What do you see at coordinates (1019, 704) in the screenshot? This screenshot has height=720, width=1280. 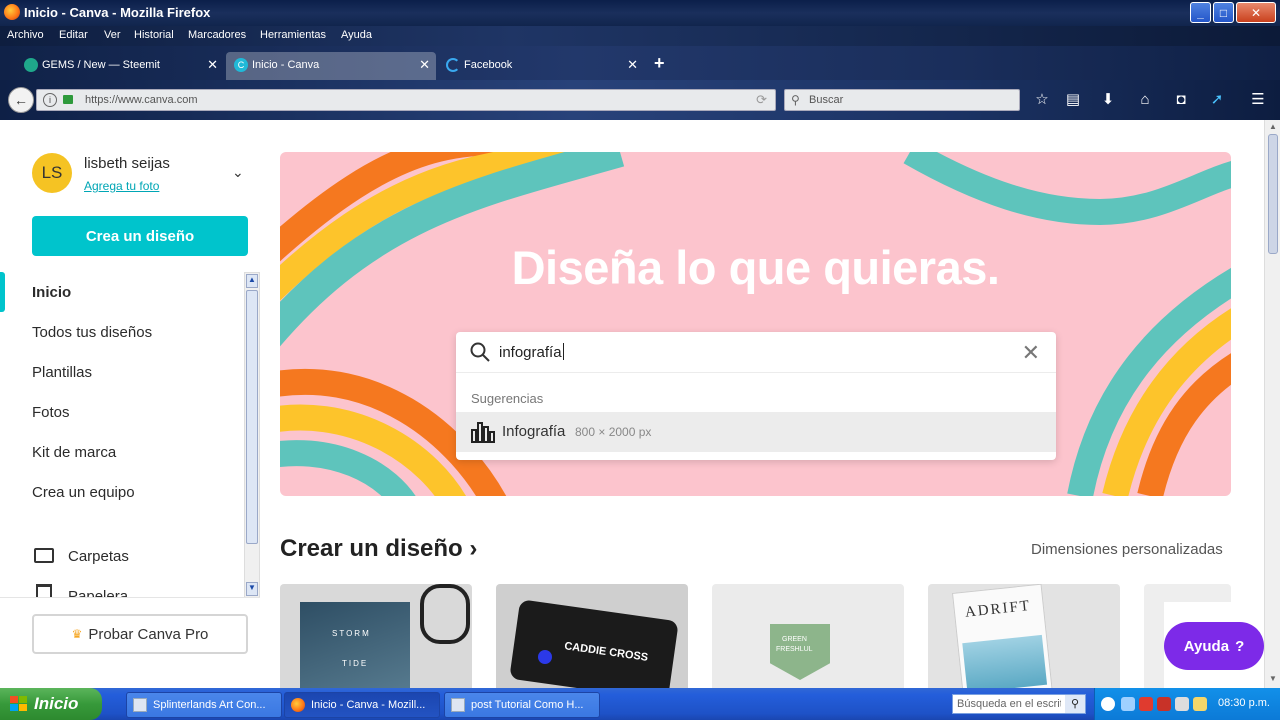 I see `desktop-search-input: Búsqueda en el escritorio ⚲` at bounding box center [1019, 704].